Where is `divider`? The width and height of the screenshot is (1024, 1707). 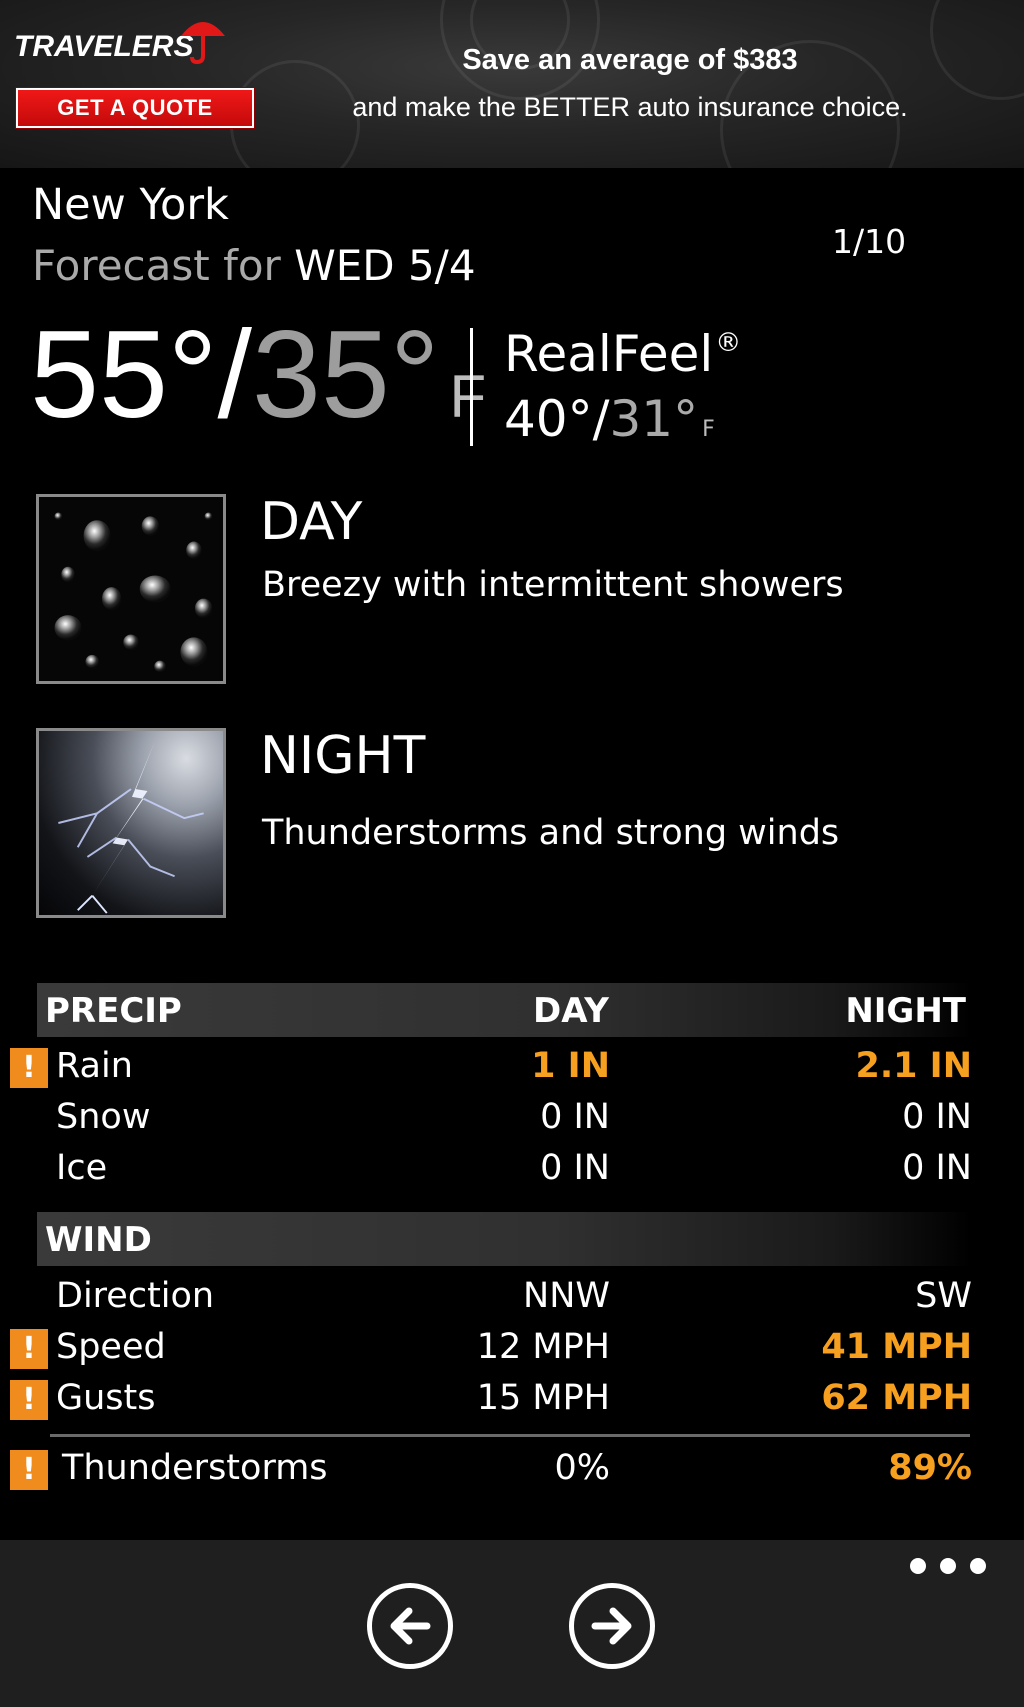 divider is located at coordinates (510, 1435).